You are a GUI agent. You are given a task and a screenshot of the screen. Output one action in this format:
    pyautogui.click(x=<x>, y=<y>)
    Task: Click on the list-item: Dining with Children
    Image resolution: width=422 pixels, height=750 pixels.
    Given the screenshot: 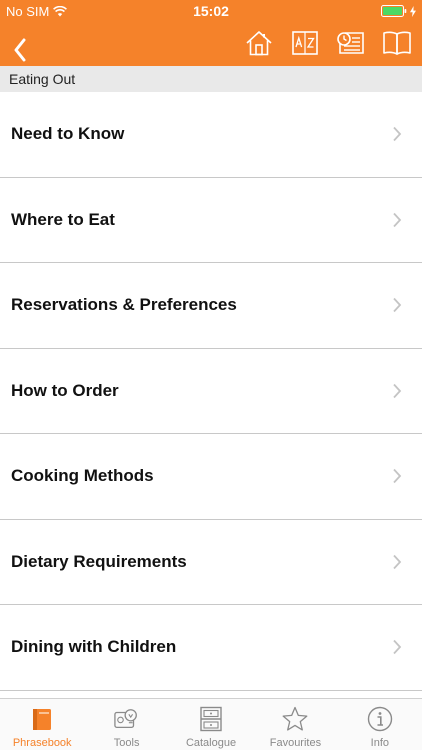 What is the action you would take?
    pyautogui.click(x=211, y=648)
    